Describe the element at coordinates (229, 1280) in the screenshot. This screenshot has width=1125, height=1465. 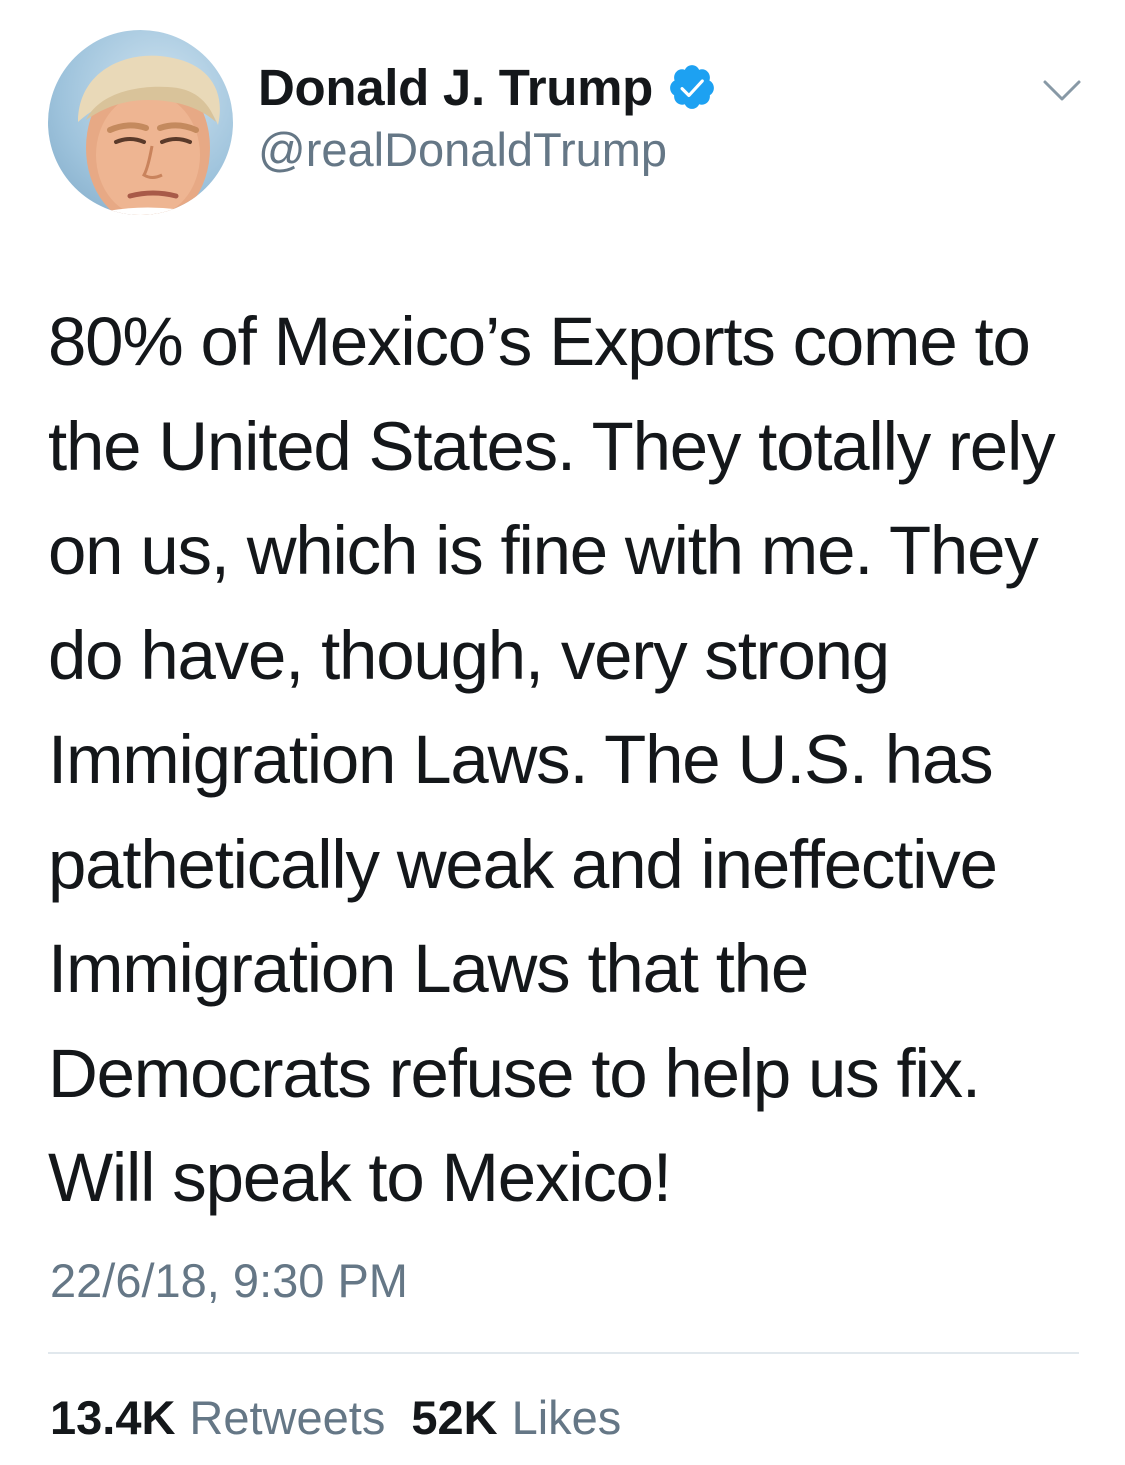
I see `tweet-timestamp: 22/6/18, 9:30 PM` at that location.